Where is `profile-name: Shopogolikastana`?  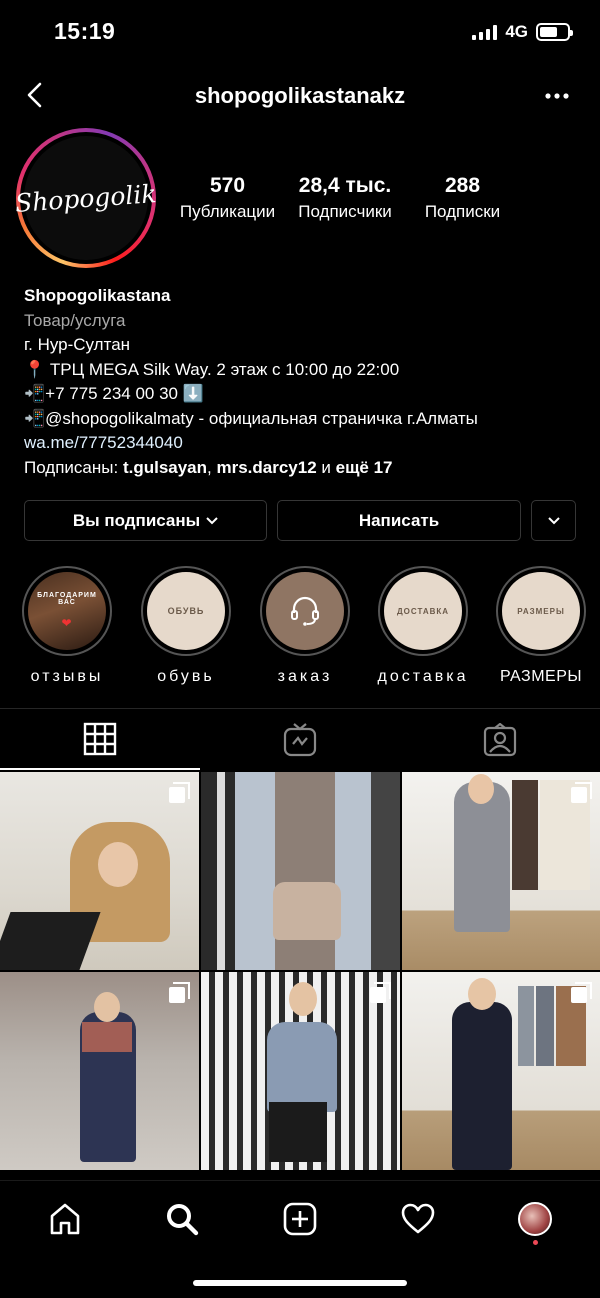
profile-name: Shopogolikastana is located at coordinates (97, 295).